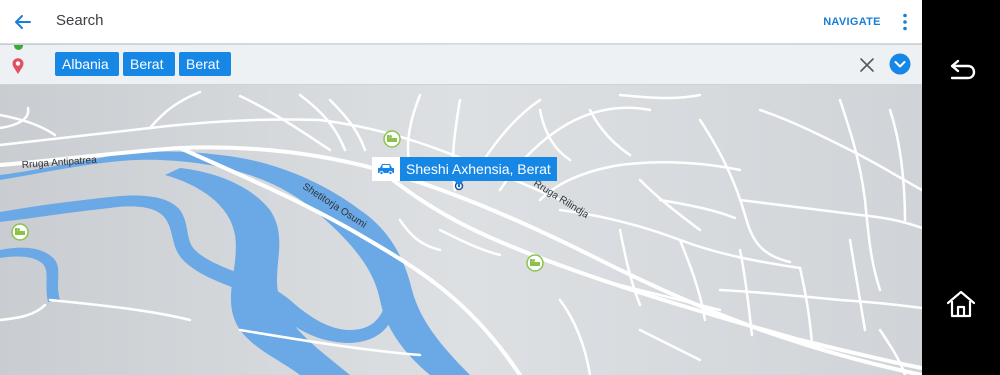  Describe the element at coordinates (867, 65) in the screenshot. I see `close-icon` at that location.